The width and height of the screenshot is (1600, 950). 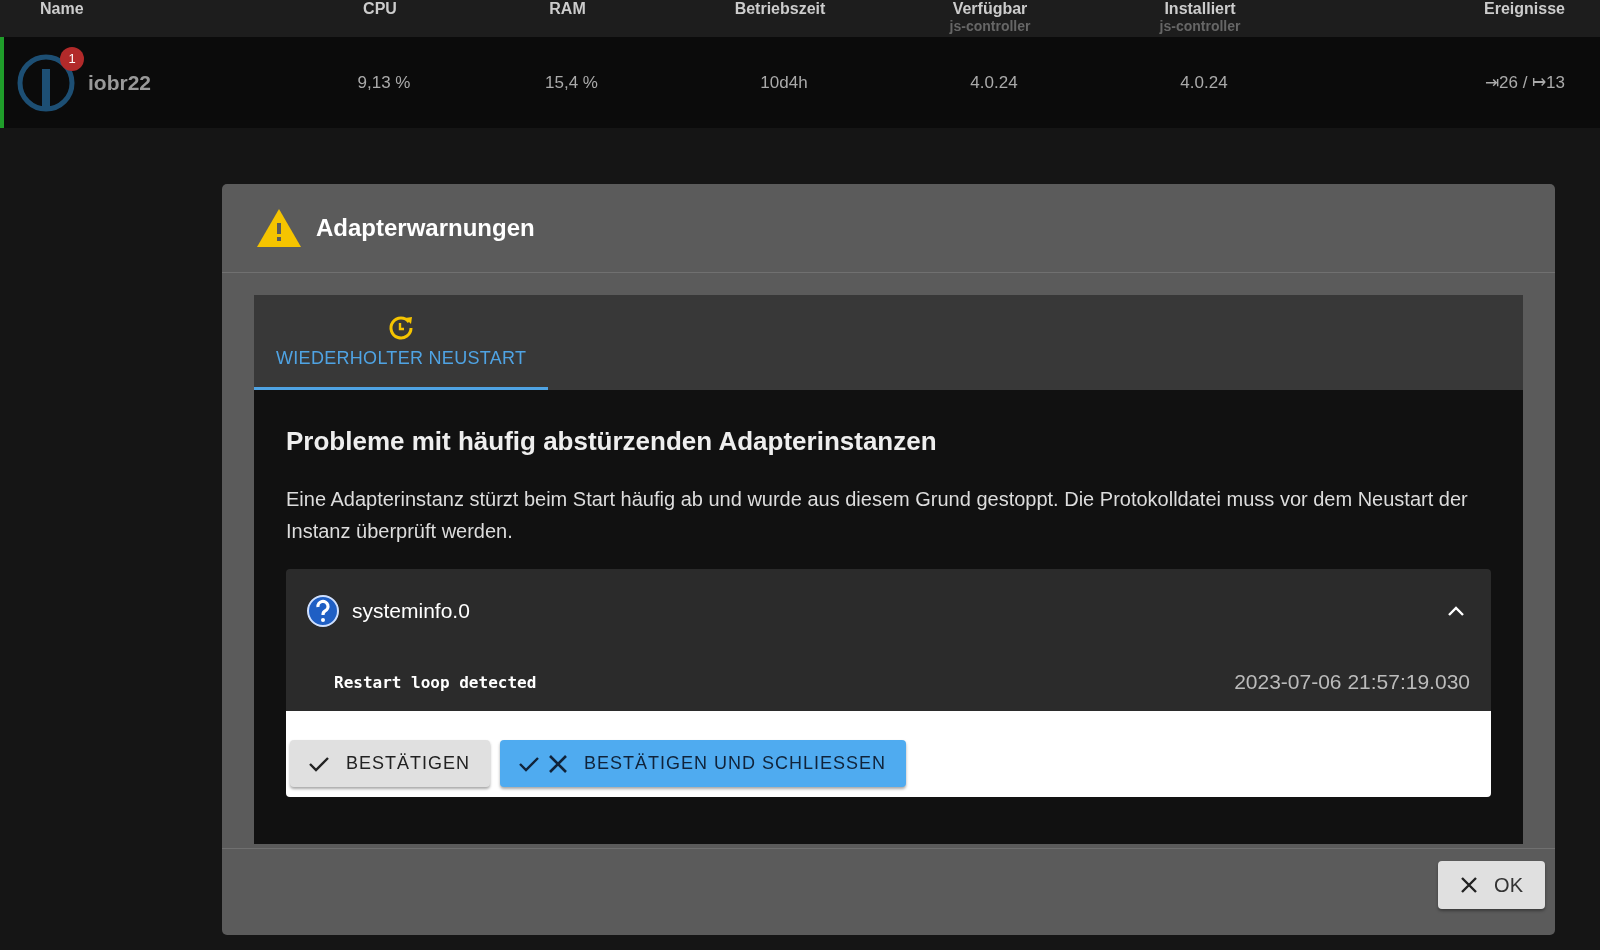 I want to click on notification-badge: 1, so click(x=72, y=58).